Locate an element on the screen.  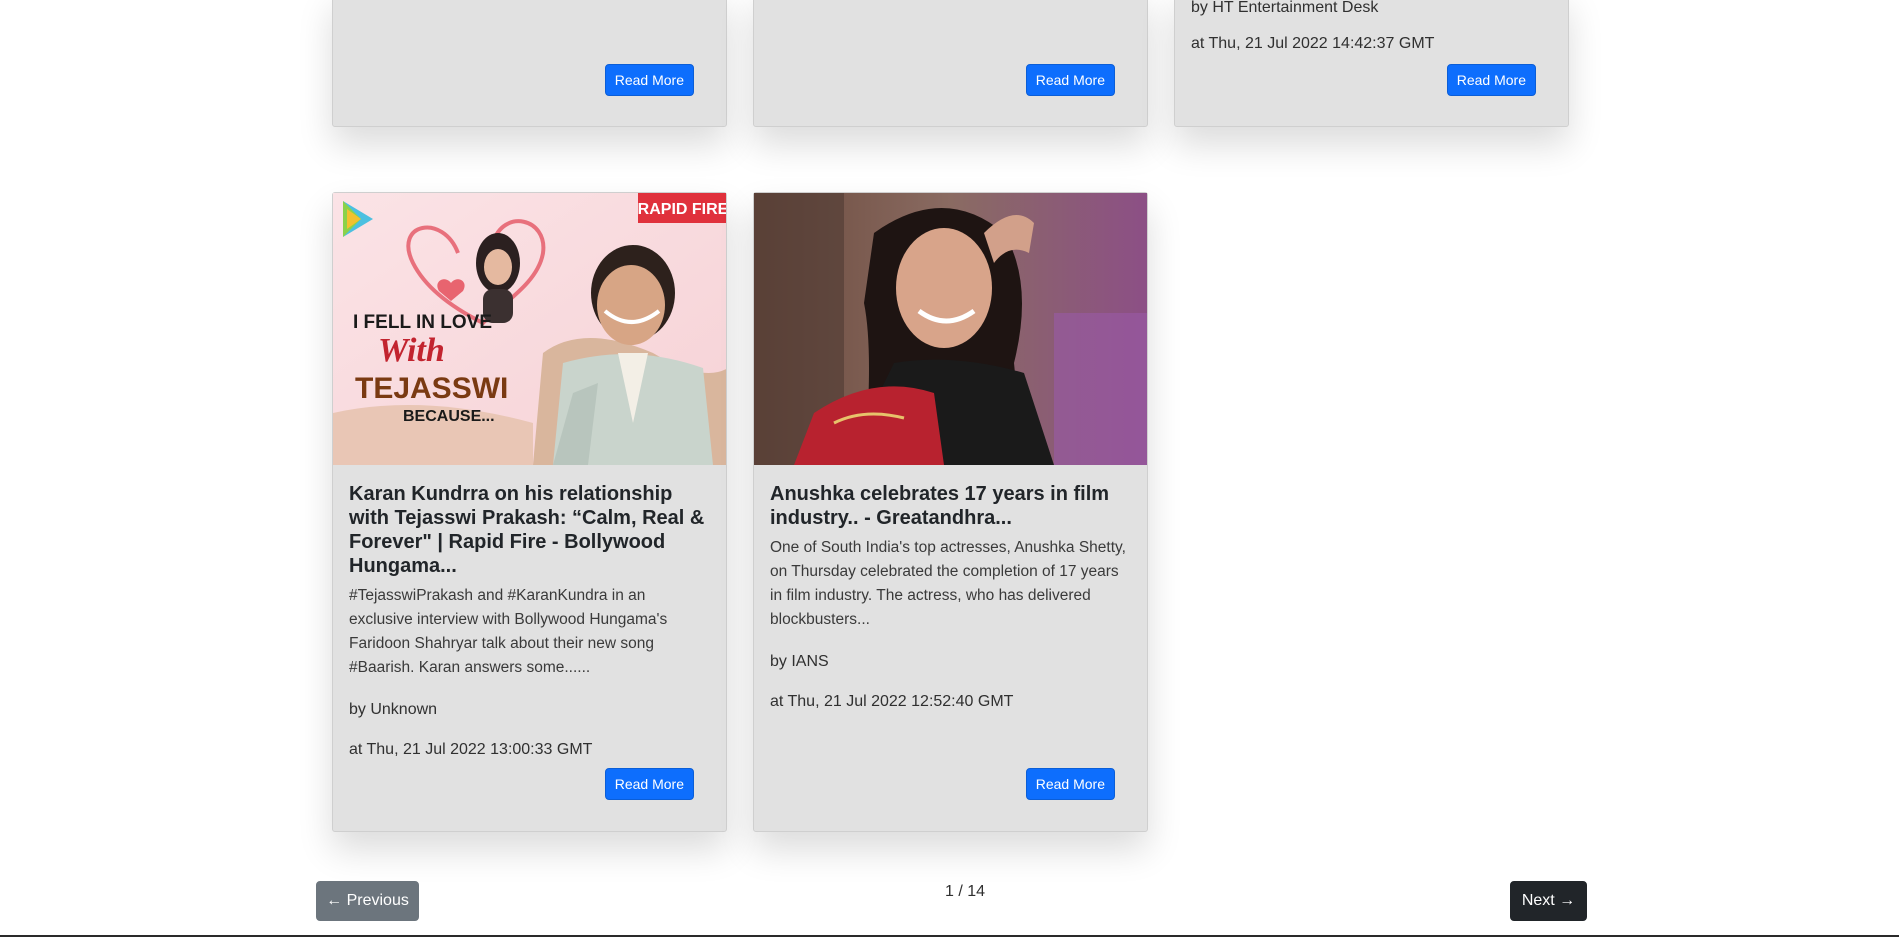
card-thumbnail is located at coordinates (950, 329).